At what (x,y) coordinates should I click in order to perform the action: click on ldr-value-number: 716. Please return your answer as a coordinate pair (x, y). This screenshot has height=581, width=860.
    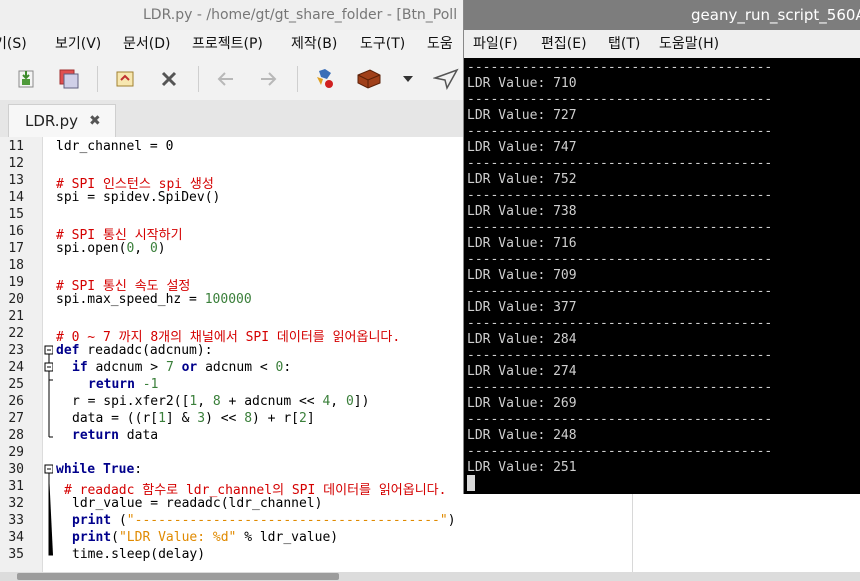
    Looking at the image, I should click on (565, 243).